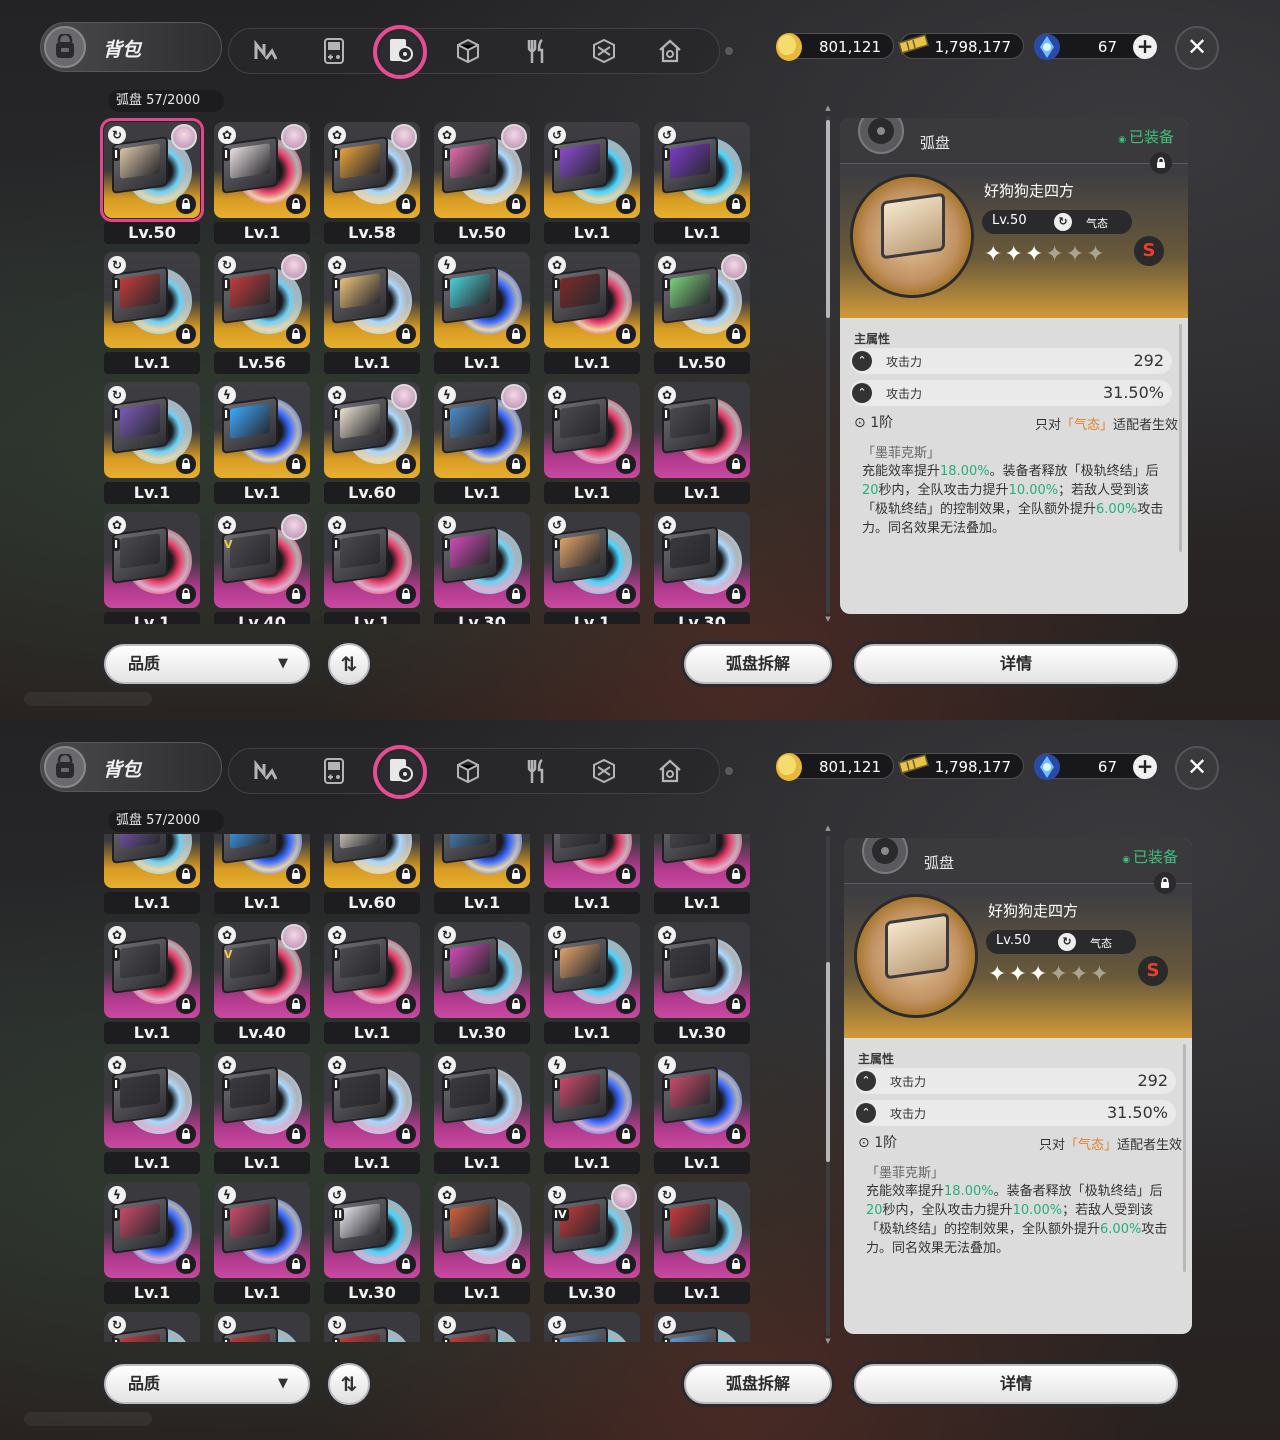 This screenshot has width=1280, height=1440. I want to click on tab-disc-box, so click(400, 52).